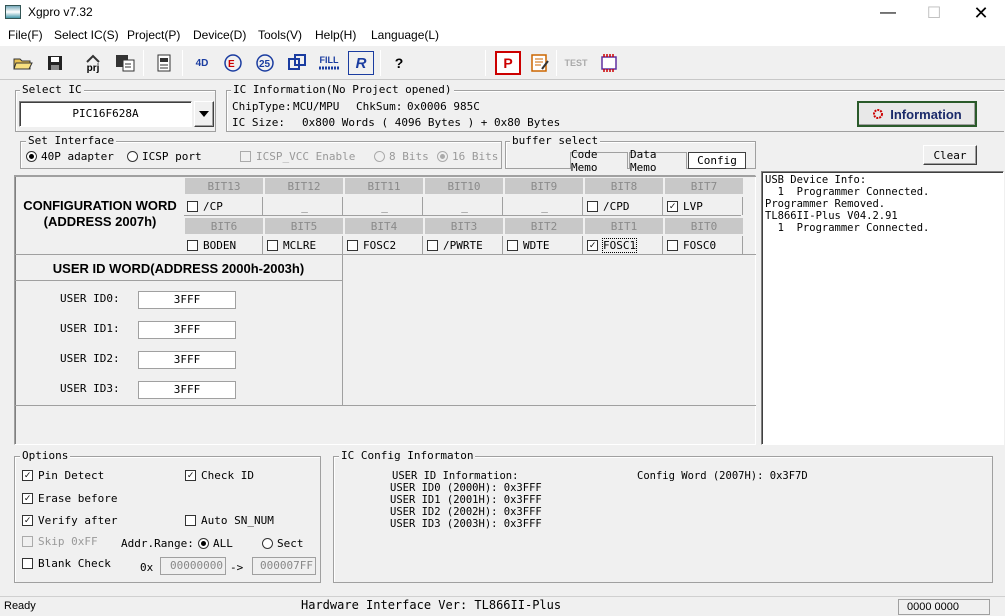  I want to click on bit-label: FOSC1, so click(619, 245).